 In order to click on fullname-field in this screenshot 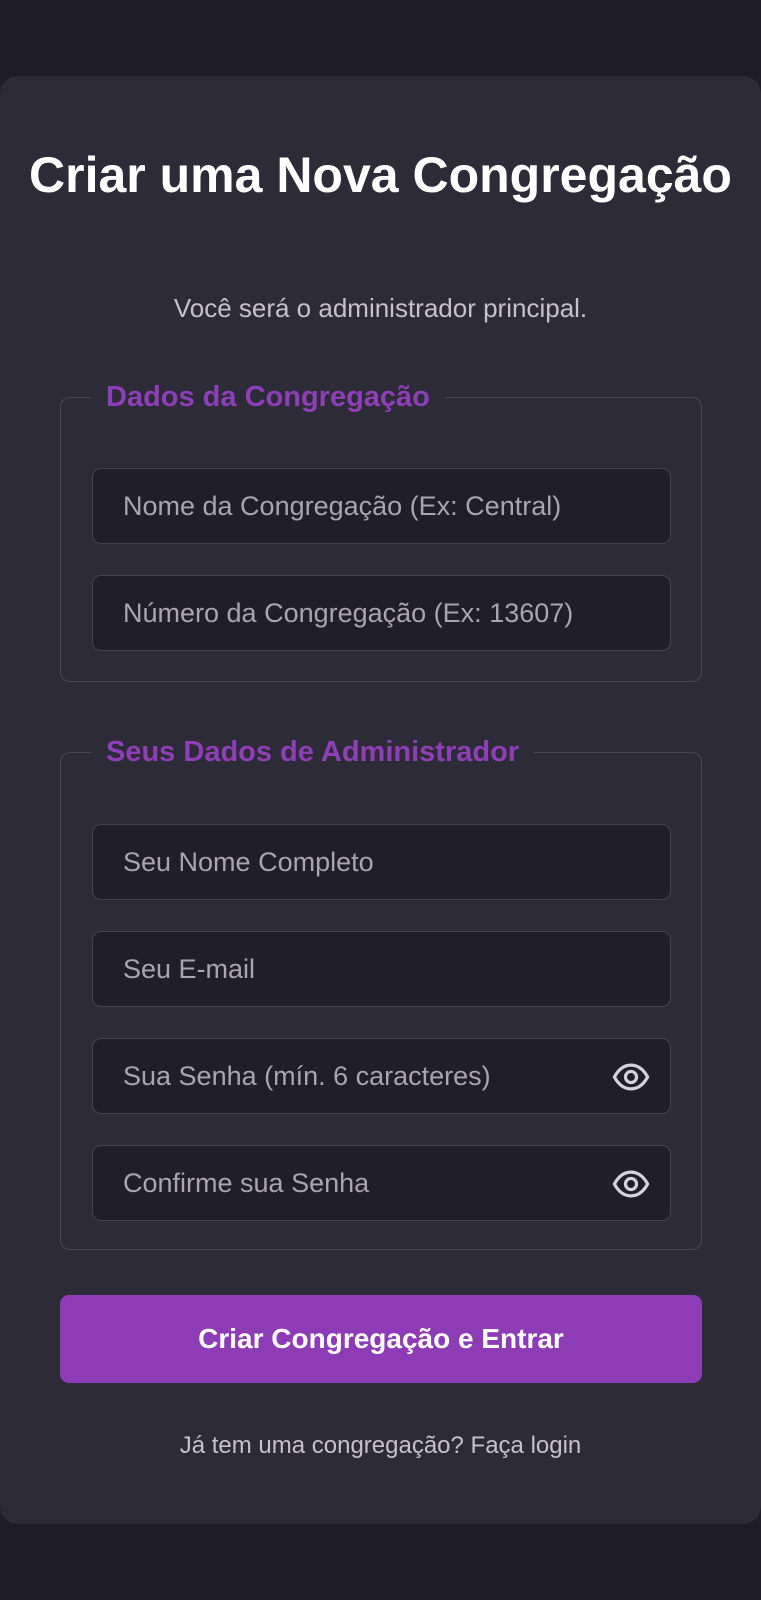, I will do `click(381, 862)`.